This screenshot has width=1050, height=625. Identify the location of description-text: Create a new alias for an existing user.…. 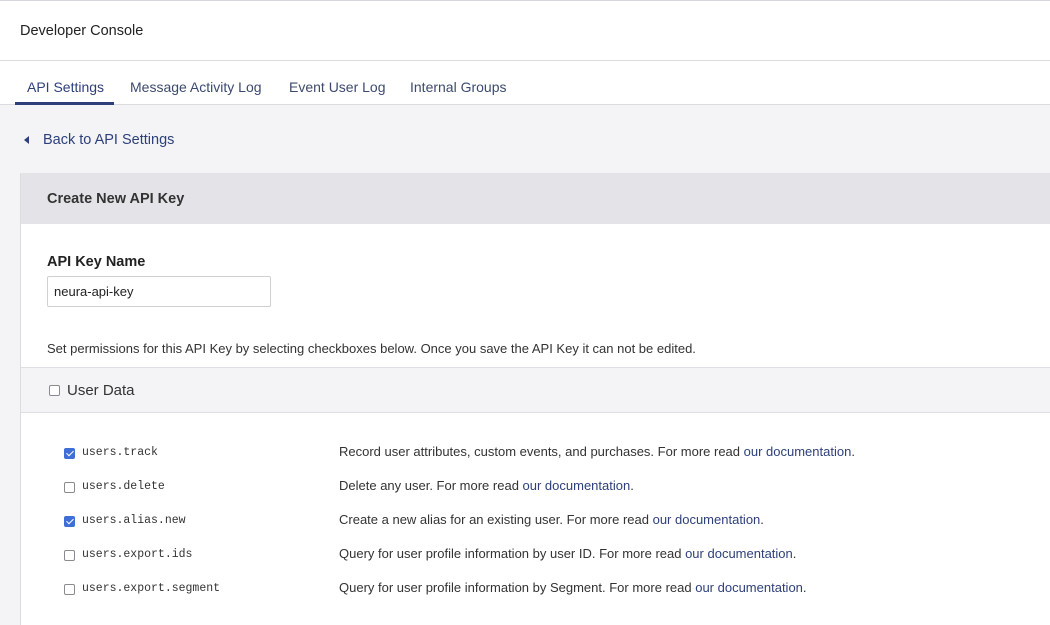
(496, 519).